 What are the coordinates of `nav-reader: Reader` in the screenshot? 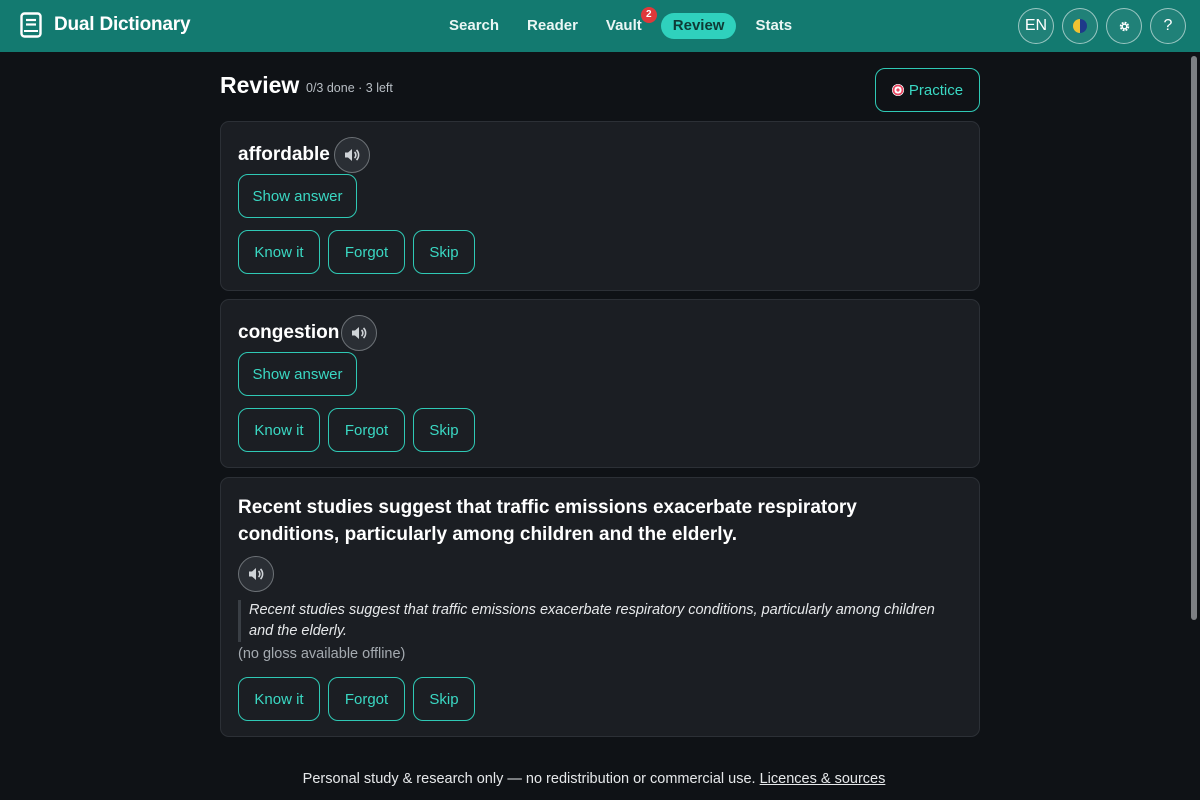 It's located at (552, 26).